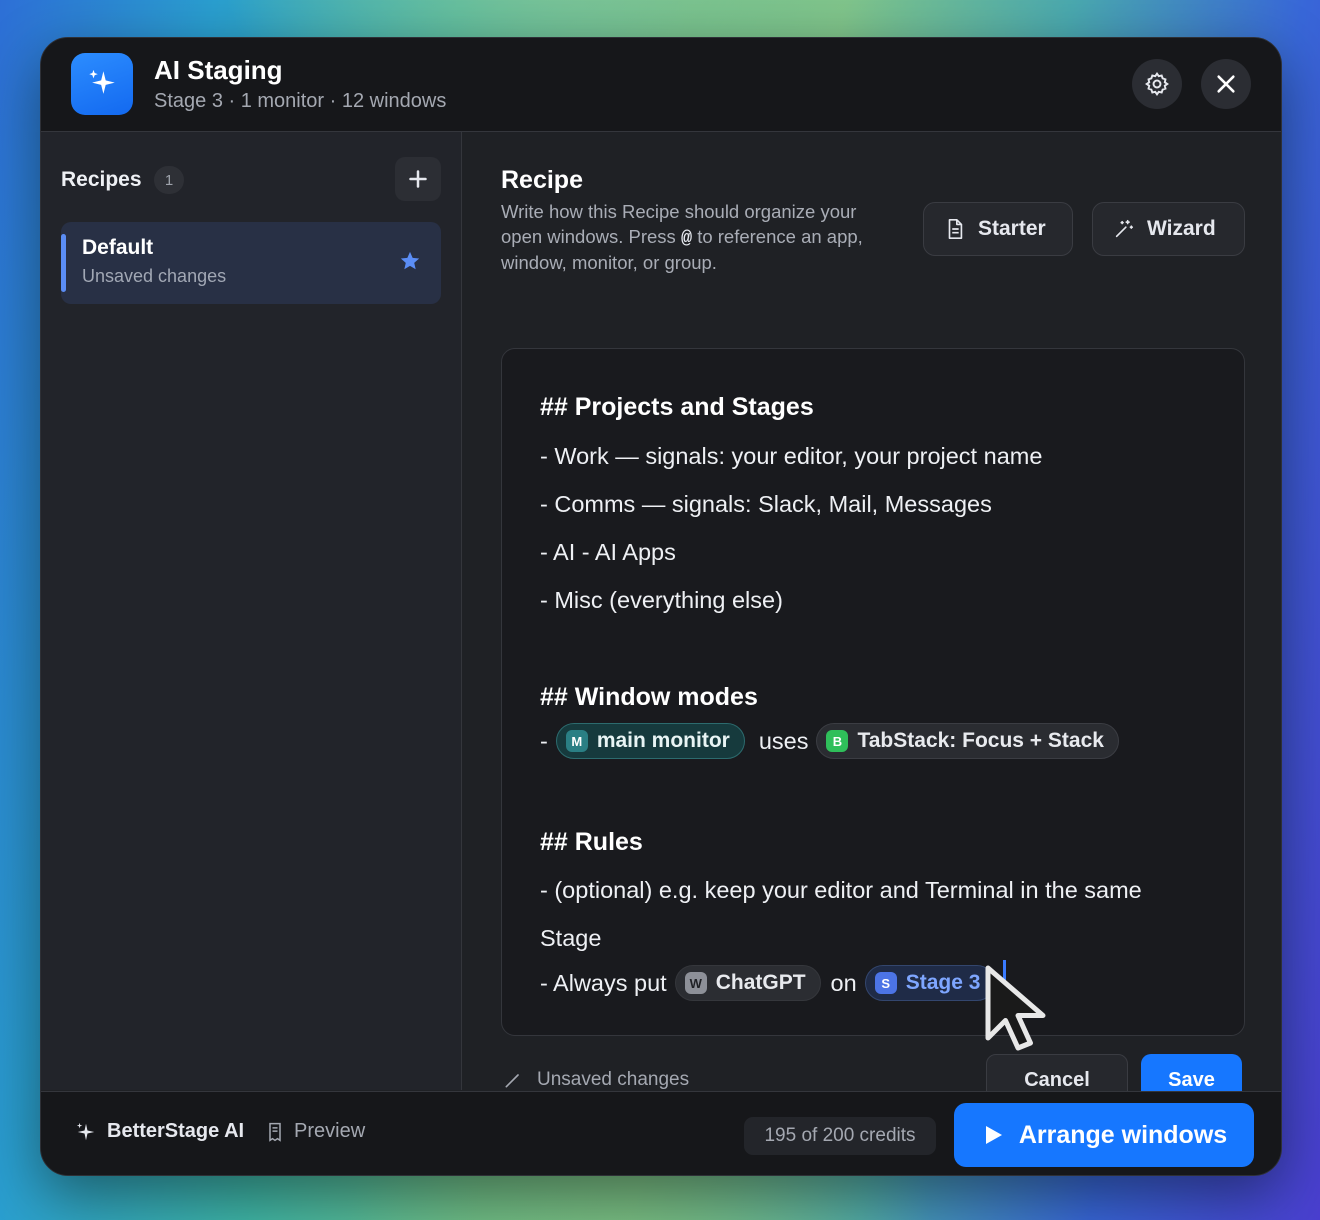 The width and height of the screenshot is (1320, 1220). Describe the element at coordinates (576, 741) in the screenshot. I see `monitor-token-badge: M` at that location.